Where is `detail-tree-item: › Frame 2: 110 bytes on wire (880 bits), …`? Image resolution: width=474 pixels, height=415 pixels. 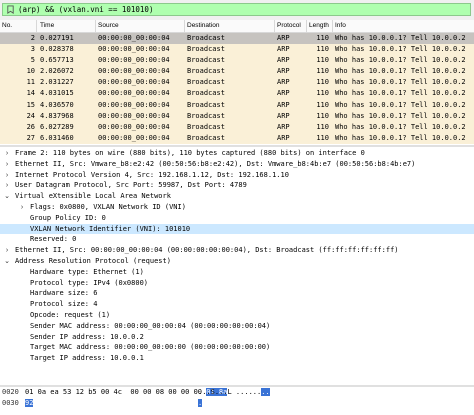
detail-tree-item: › Frame 2: 110 bytes on wire (880 bits), … is located at coordinates (237, 153).